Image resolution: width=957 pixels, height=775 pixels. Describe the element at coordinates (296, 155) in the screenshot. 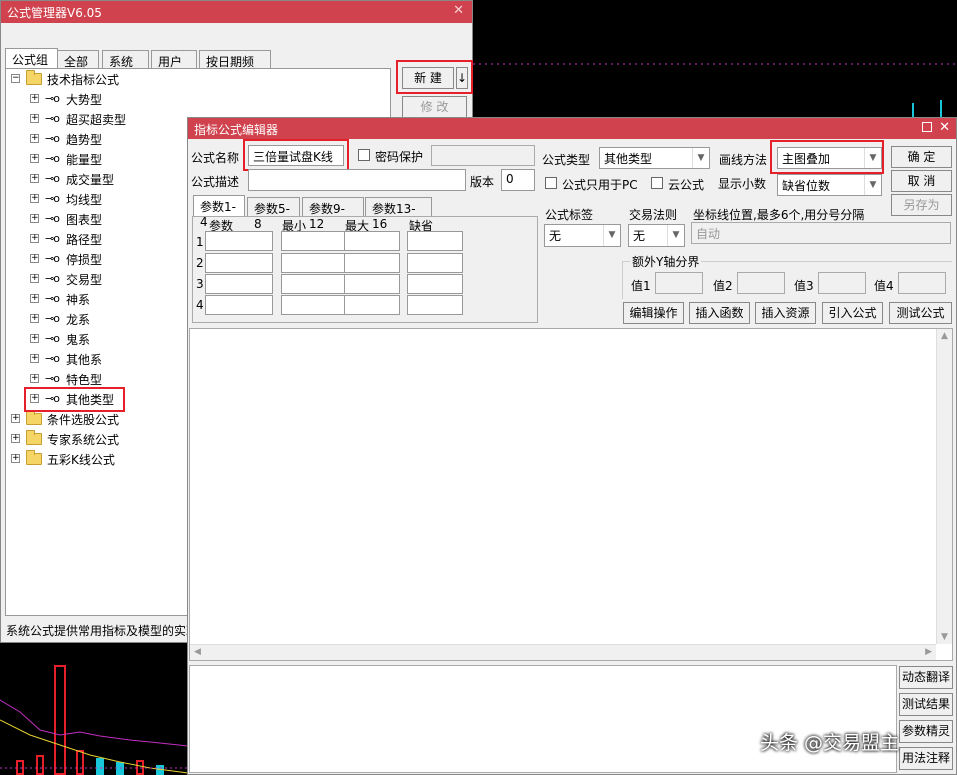

I see `formula-name-input: 三倍量试盘K线` at that location.